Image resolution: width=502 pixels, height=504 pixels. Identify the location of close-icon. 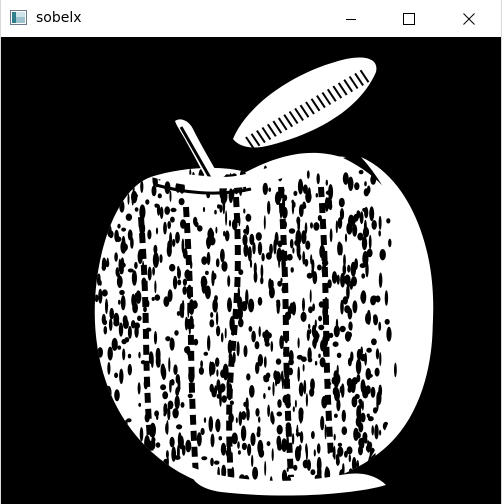
(469, 18).